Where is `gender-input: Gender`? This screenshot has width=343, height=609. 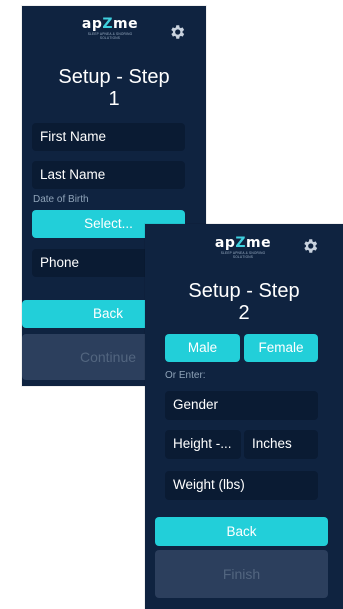
gender-input: Gender is located at coordinates (241, 405).